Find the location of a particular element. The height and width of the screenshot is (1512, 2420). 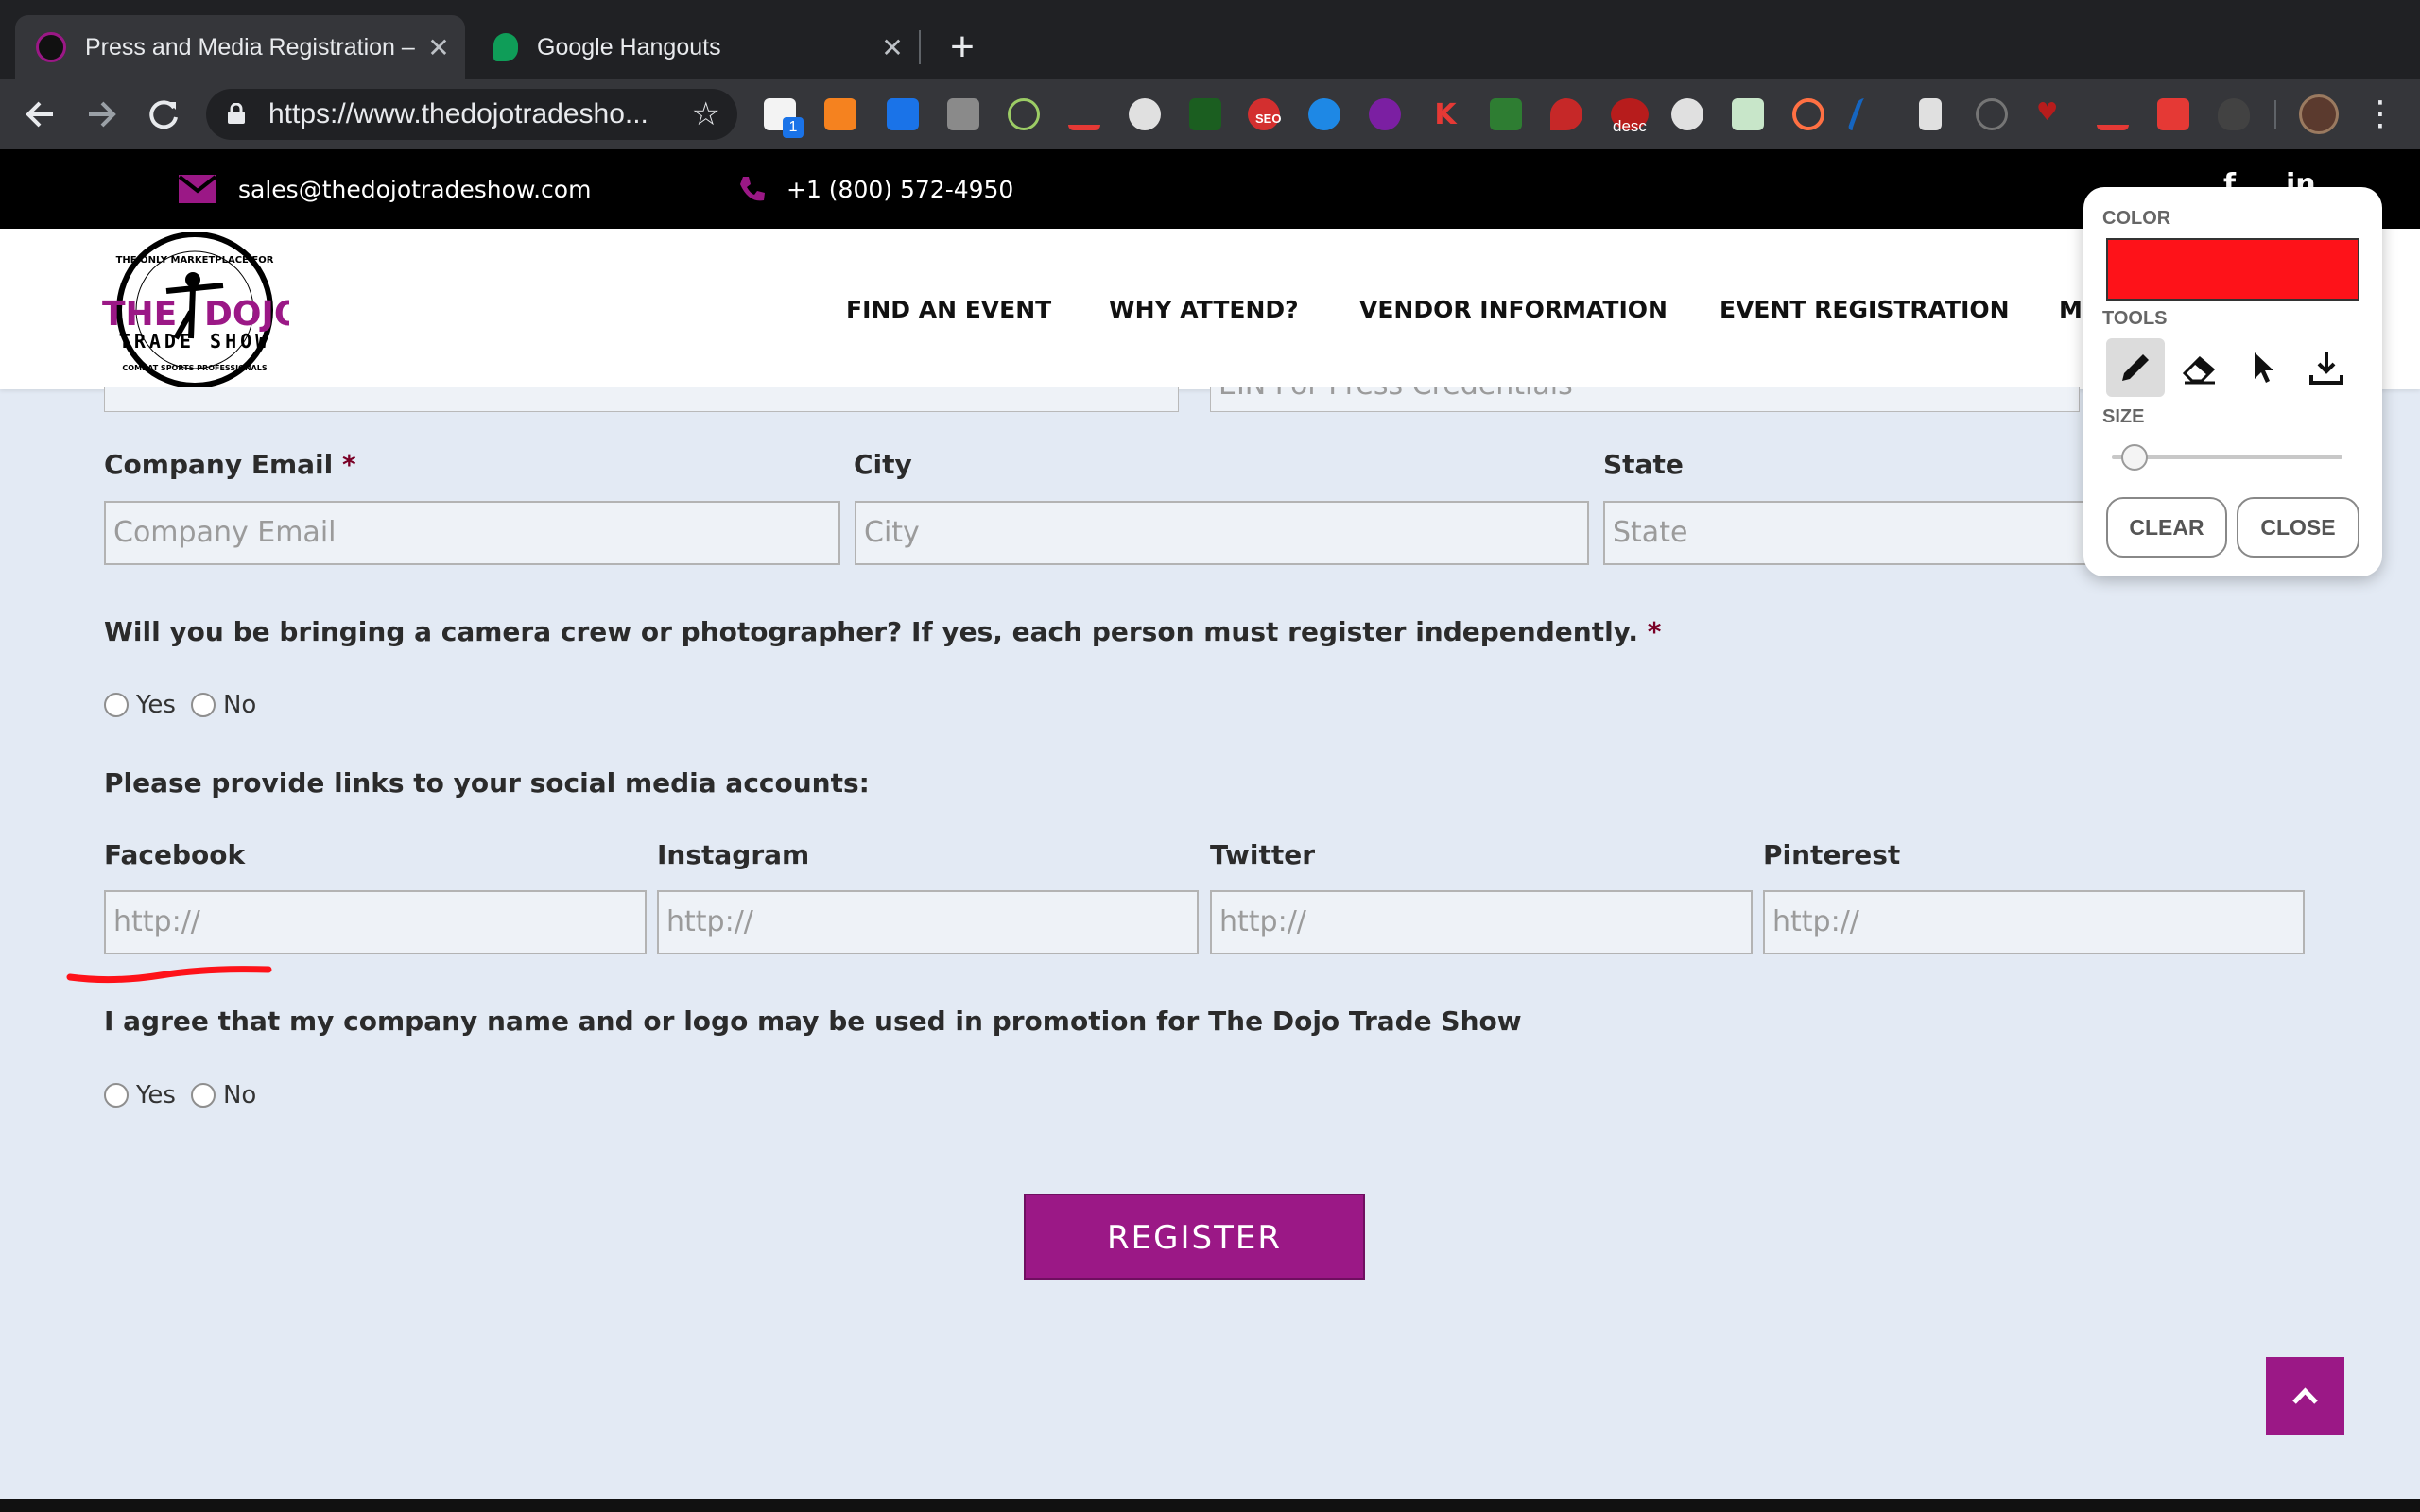

extension-m-icon is located at coordinates (963, 114).